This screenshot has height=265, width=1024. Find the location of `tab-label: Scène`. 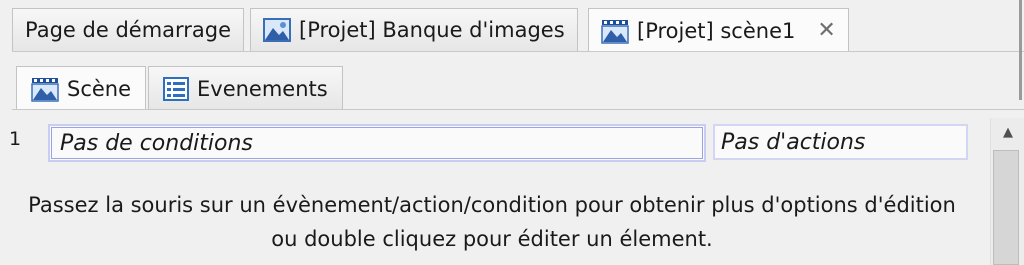

tab-label: Scène is located at coordinates (99, 88).